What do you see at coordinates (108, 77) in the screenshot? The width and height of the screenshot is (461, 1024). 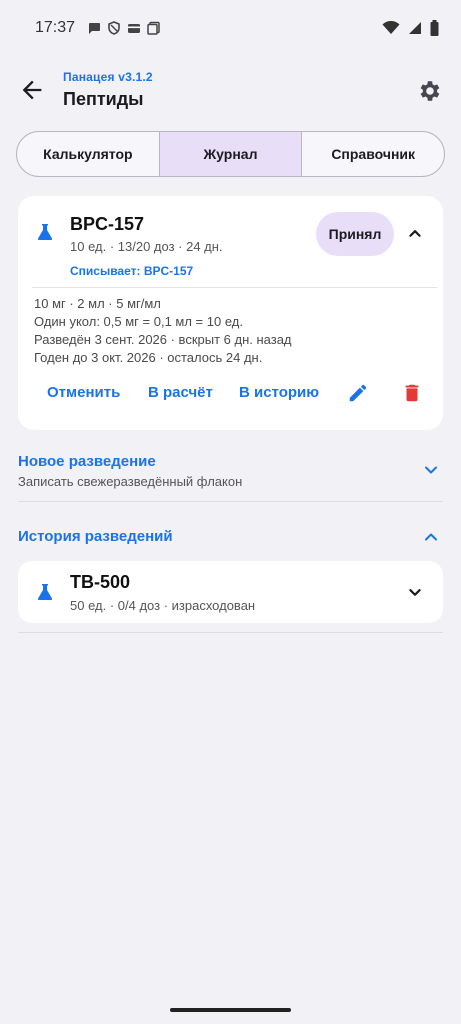 I see `app-version: Панацея v3.1.2` at bounding box center [108, 77].